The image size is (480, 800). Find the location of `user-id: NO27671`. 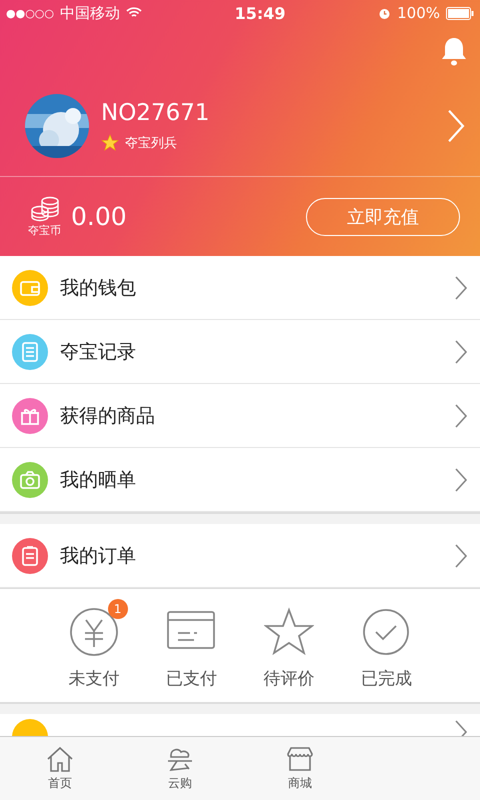

user-id: NO27671 is located at coordinates (155, 113).